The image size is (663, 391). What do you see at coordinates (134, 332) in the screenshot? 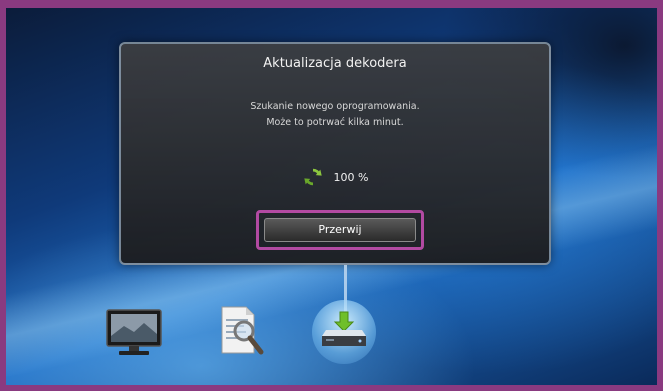
I see `tv-icon` at bounding box center [134, 332].